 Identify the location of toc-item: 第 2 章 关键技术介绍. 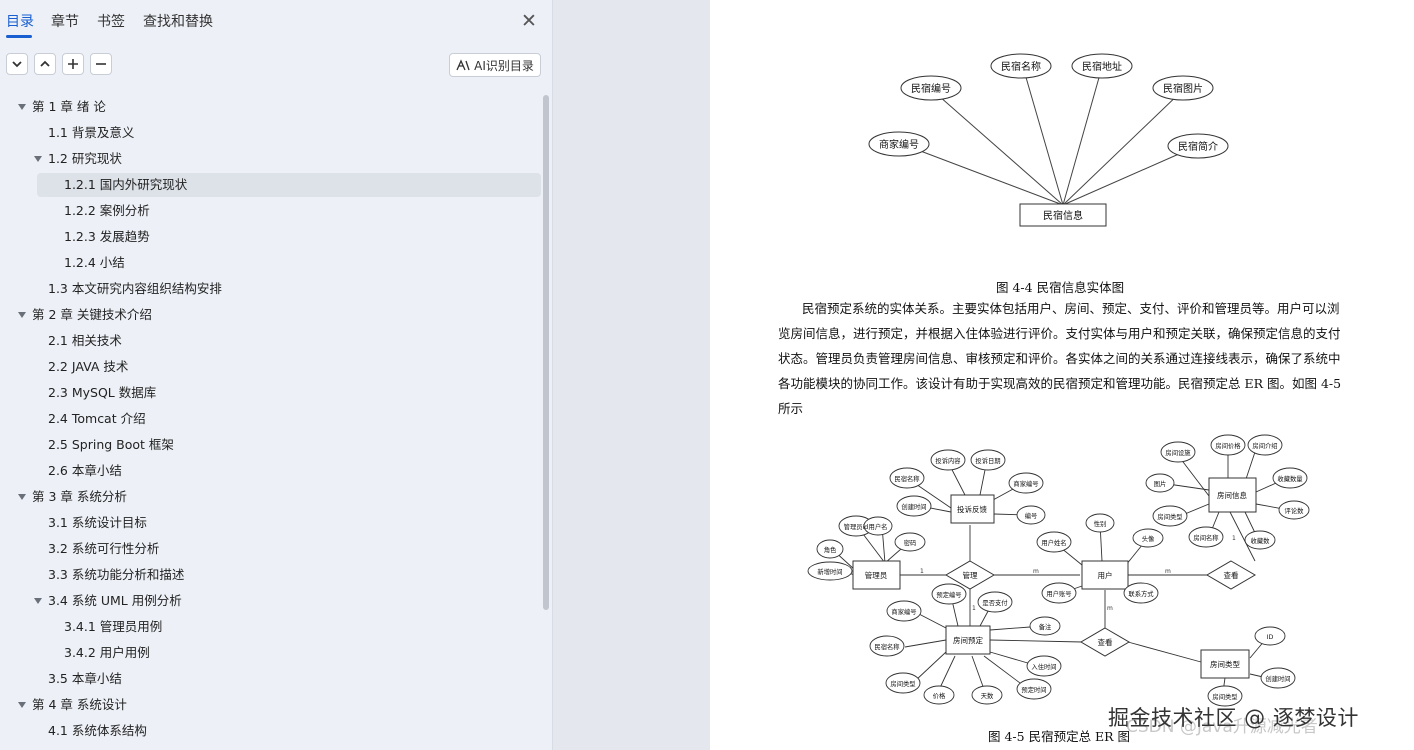
(272, 315).